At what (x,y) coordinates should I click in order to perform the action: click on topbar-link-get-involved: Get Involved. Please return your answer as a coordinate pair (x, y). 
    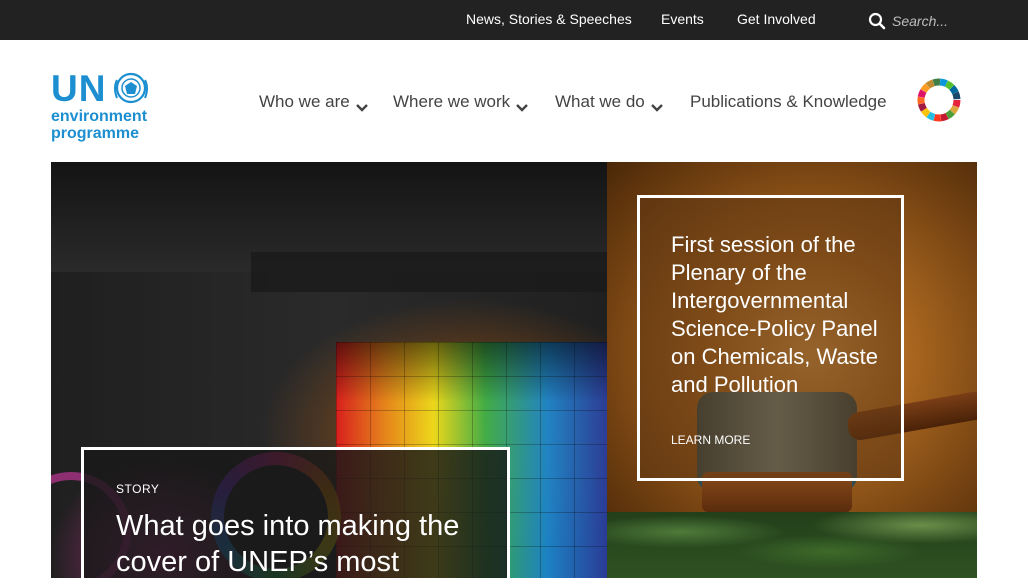
    Looking at the image, I should click on (776, 19).